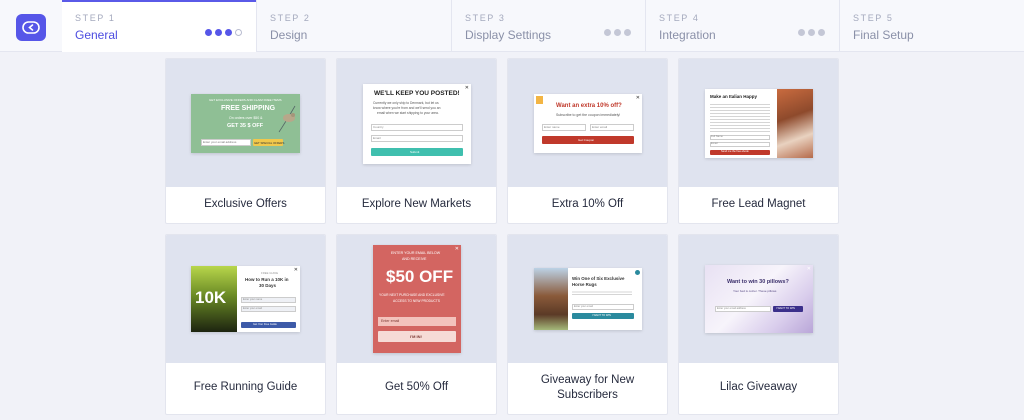  What do you see at coordinates (795, 123) in the screenshot?
I see `model-photo` at bounding box center [795, 123].